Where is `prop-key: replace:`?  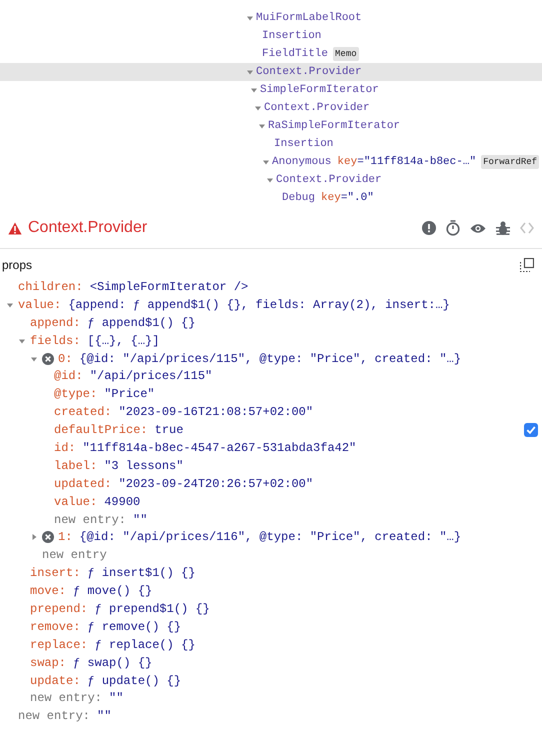 prop-key: replace: is located at coordinates (59, 645).